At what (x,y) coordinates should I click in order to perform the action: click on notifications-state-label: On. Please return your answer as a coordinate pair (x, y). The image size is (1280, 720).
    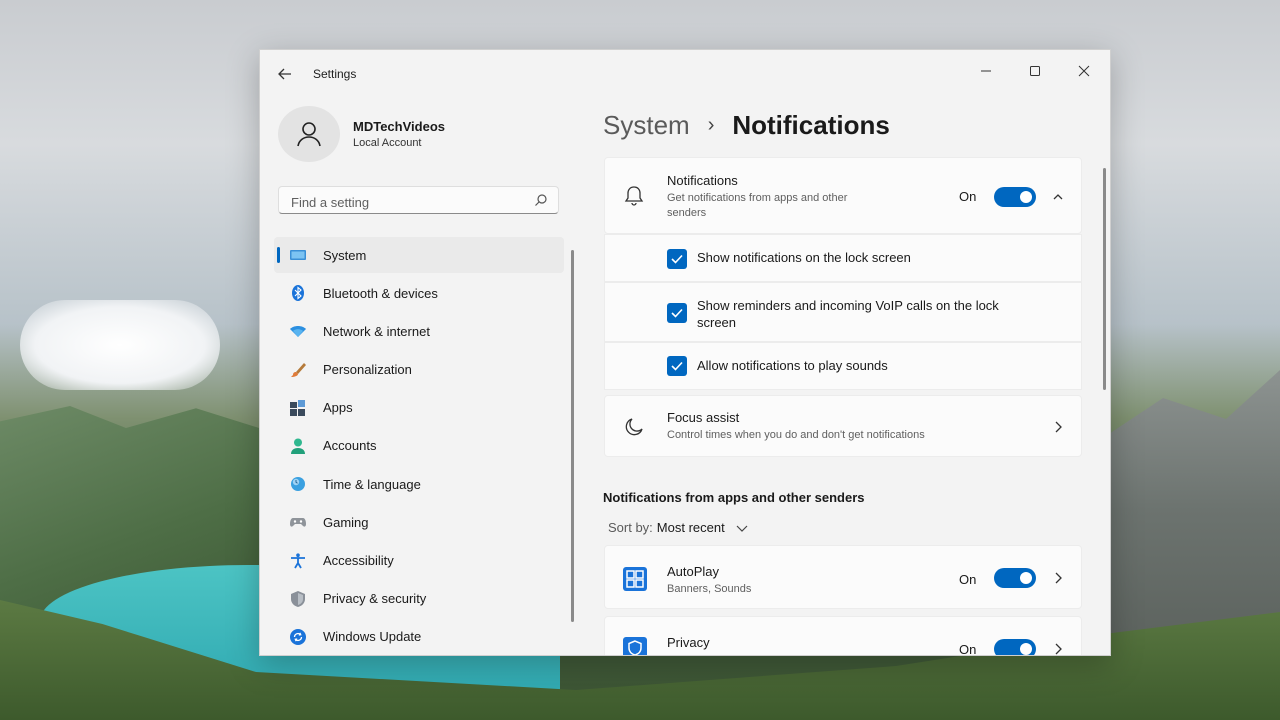
    Looking at the image, I should click on (968, 196).